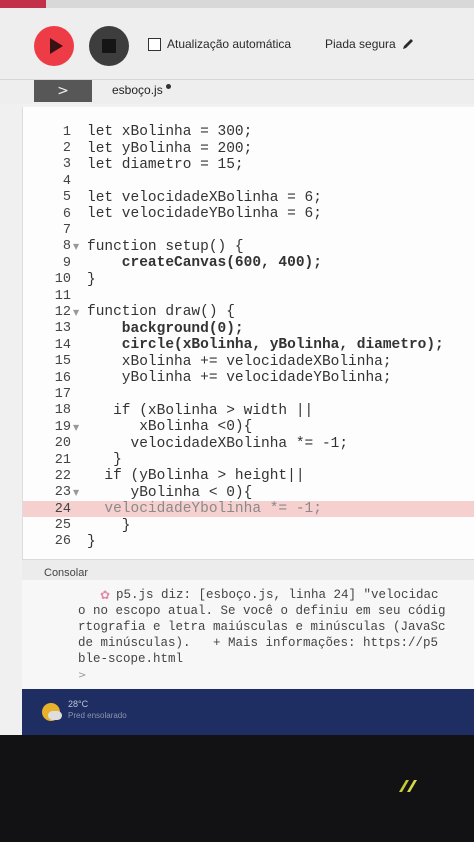 The image size is (474, 842). I want to click on file-tab: esboço.js, so click(141, 90).